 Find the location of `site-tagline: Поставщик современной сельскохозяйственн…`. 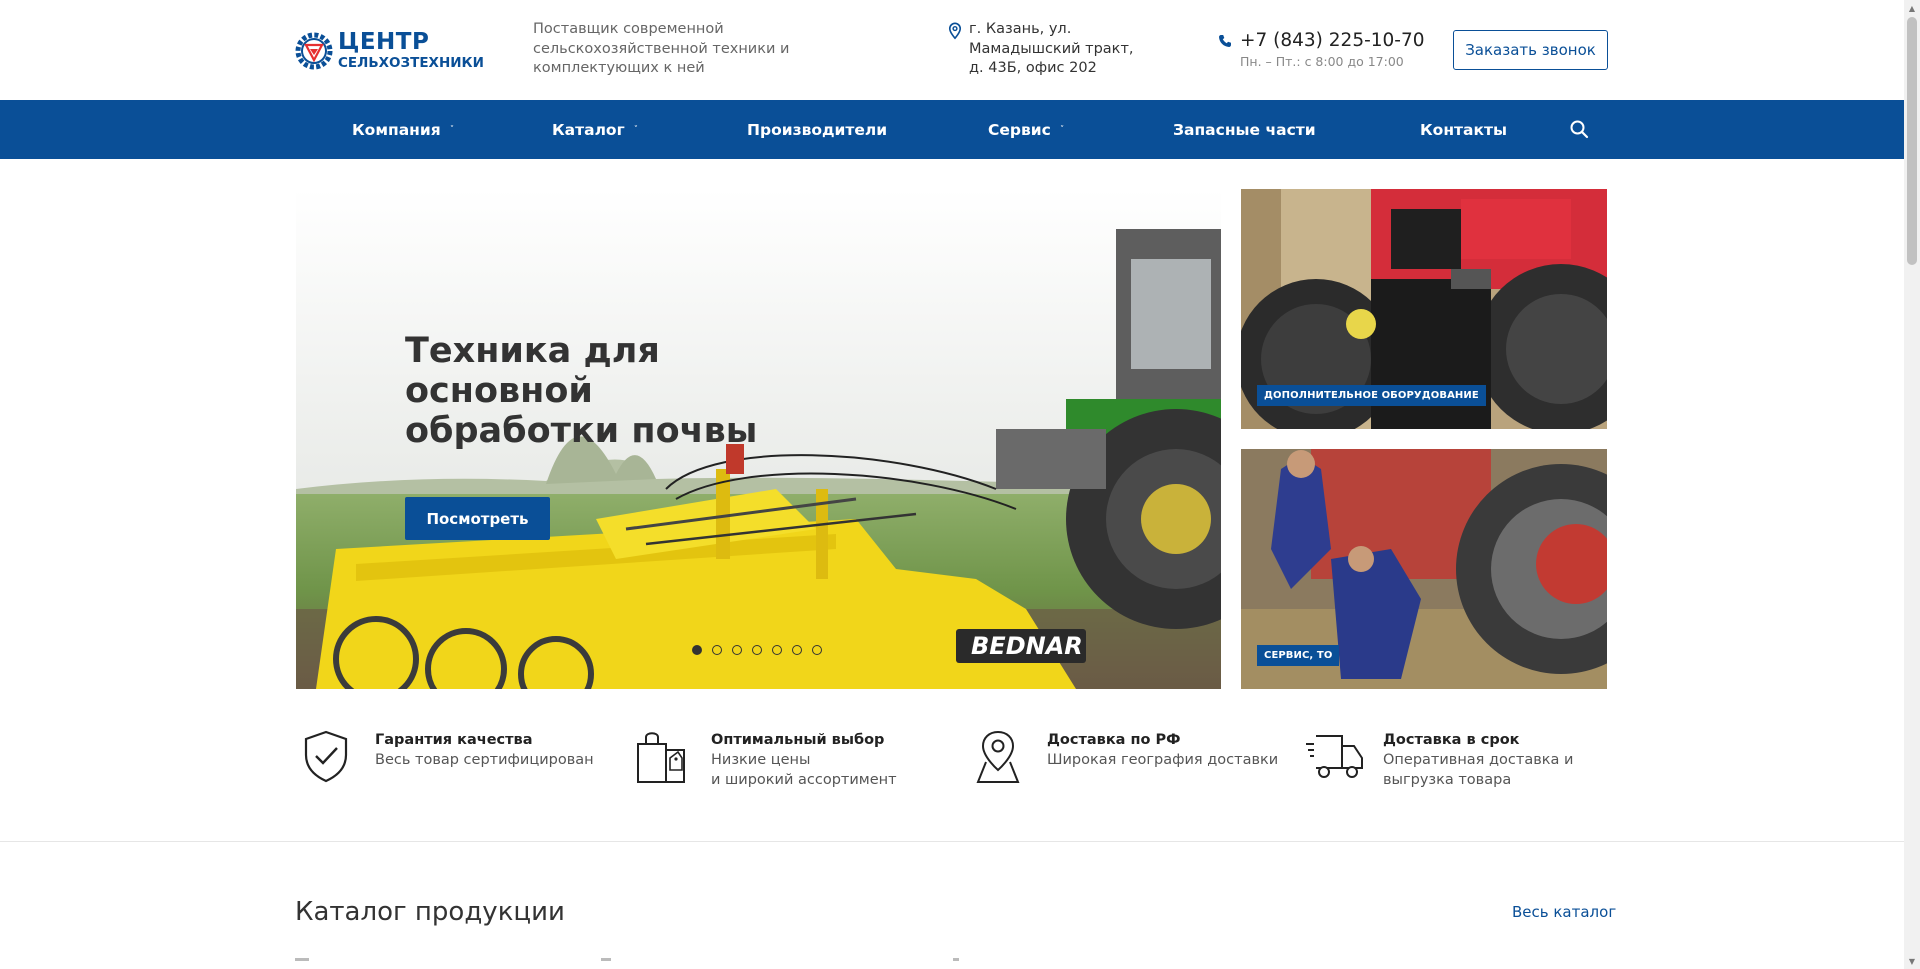

site-tagline: Поставщик современной сельскохозяйственн… is located at coordinates (661, 48).